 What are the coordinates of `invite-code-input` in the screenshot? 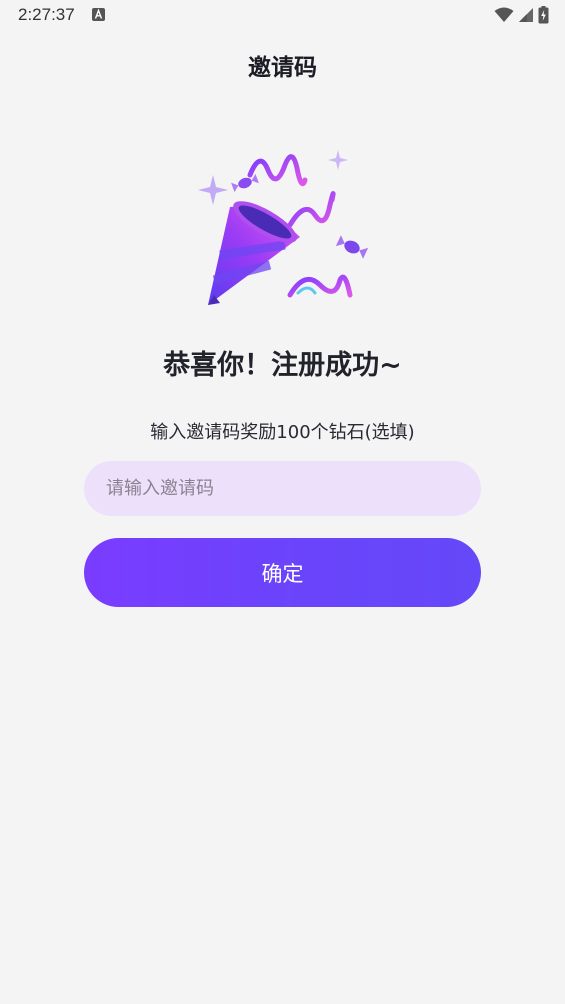 It's located at (282, 488).